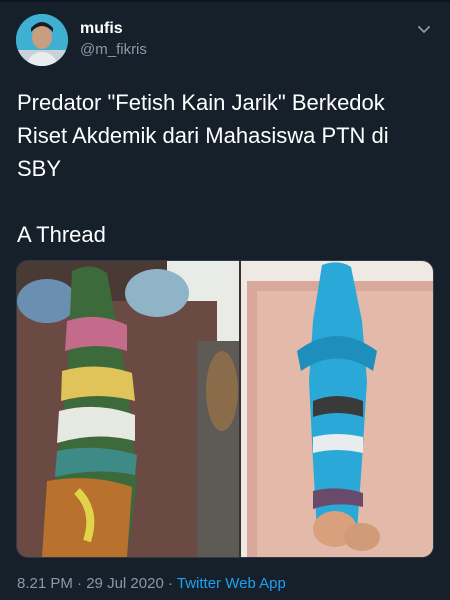 Image resolution: width=450 pixels, height=600 pixels. Describe the element at coordinates (125, 583) in the screenshot. I see `tweet-date: 29 Jul 2020` at that location.